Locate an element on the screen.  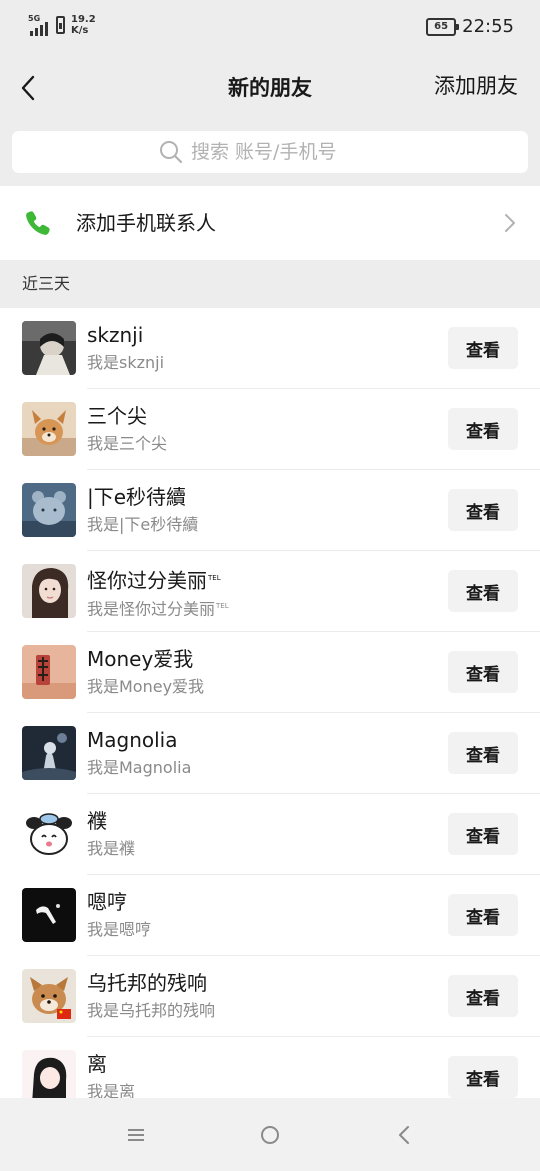
friend-message: 我是嗯哼 is located at coordinates (119, 929).